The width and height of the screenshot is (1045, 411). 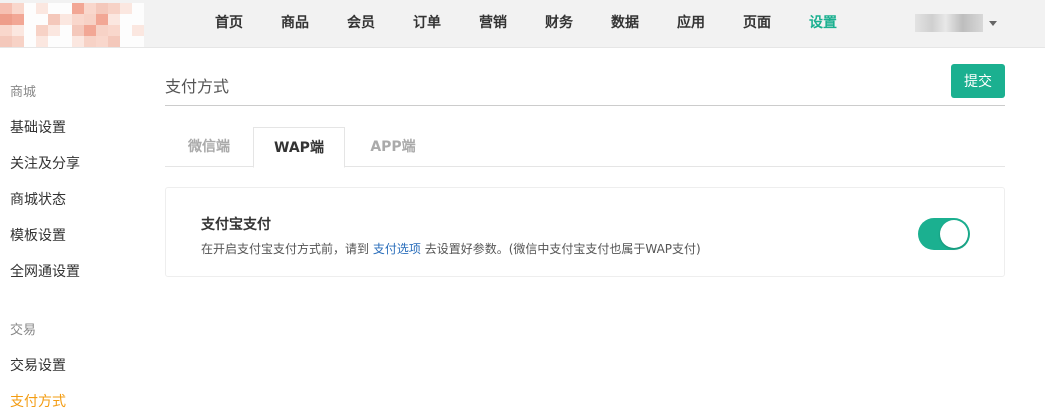 I want to click on toggle-knob, so click(x=954, y=234).